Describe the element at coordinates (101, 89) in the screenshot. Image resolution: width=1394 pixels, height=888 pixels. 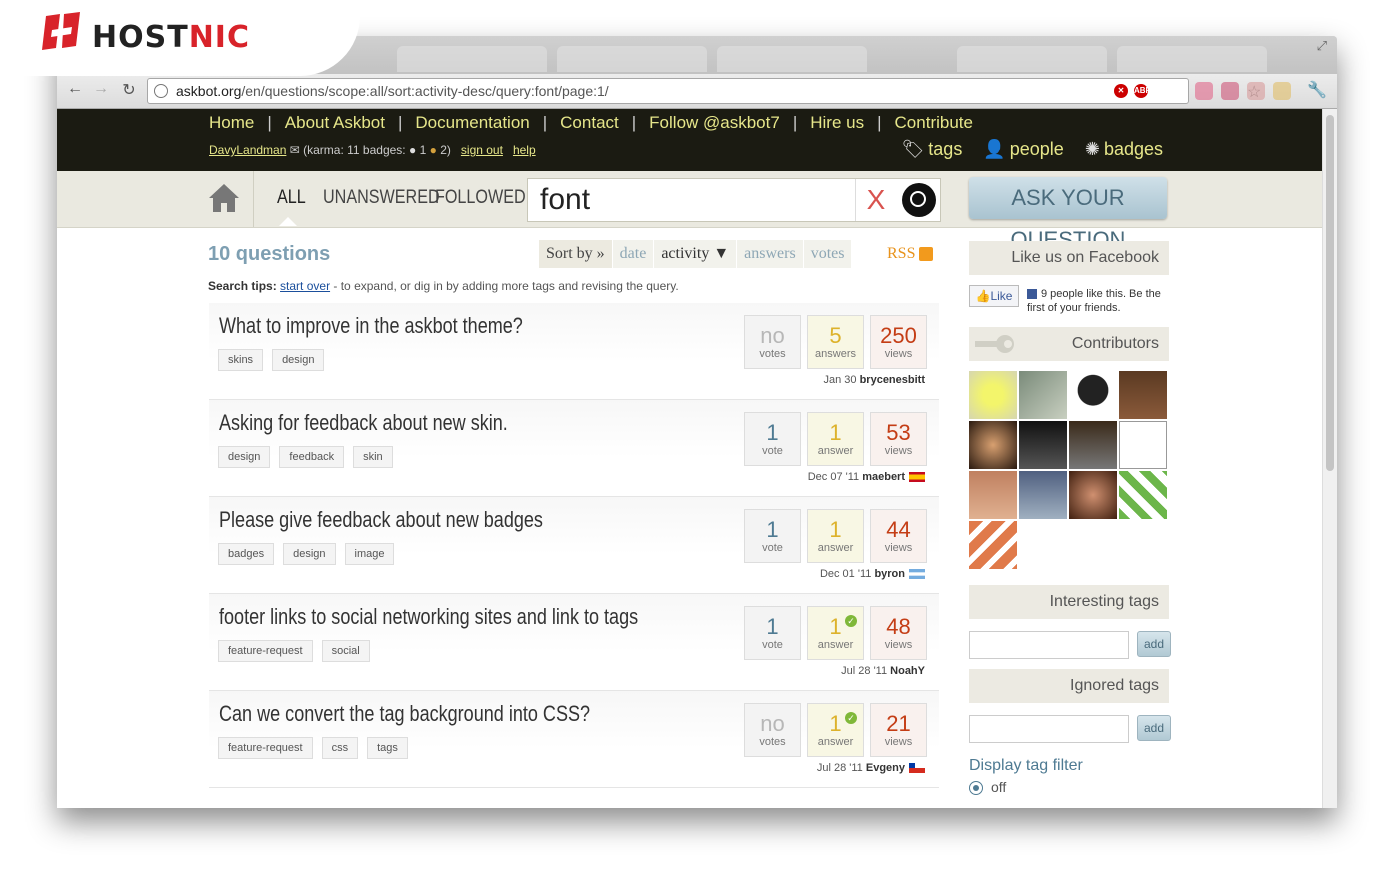
I see `forward-icon: →` at that location.